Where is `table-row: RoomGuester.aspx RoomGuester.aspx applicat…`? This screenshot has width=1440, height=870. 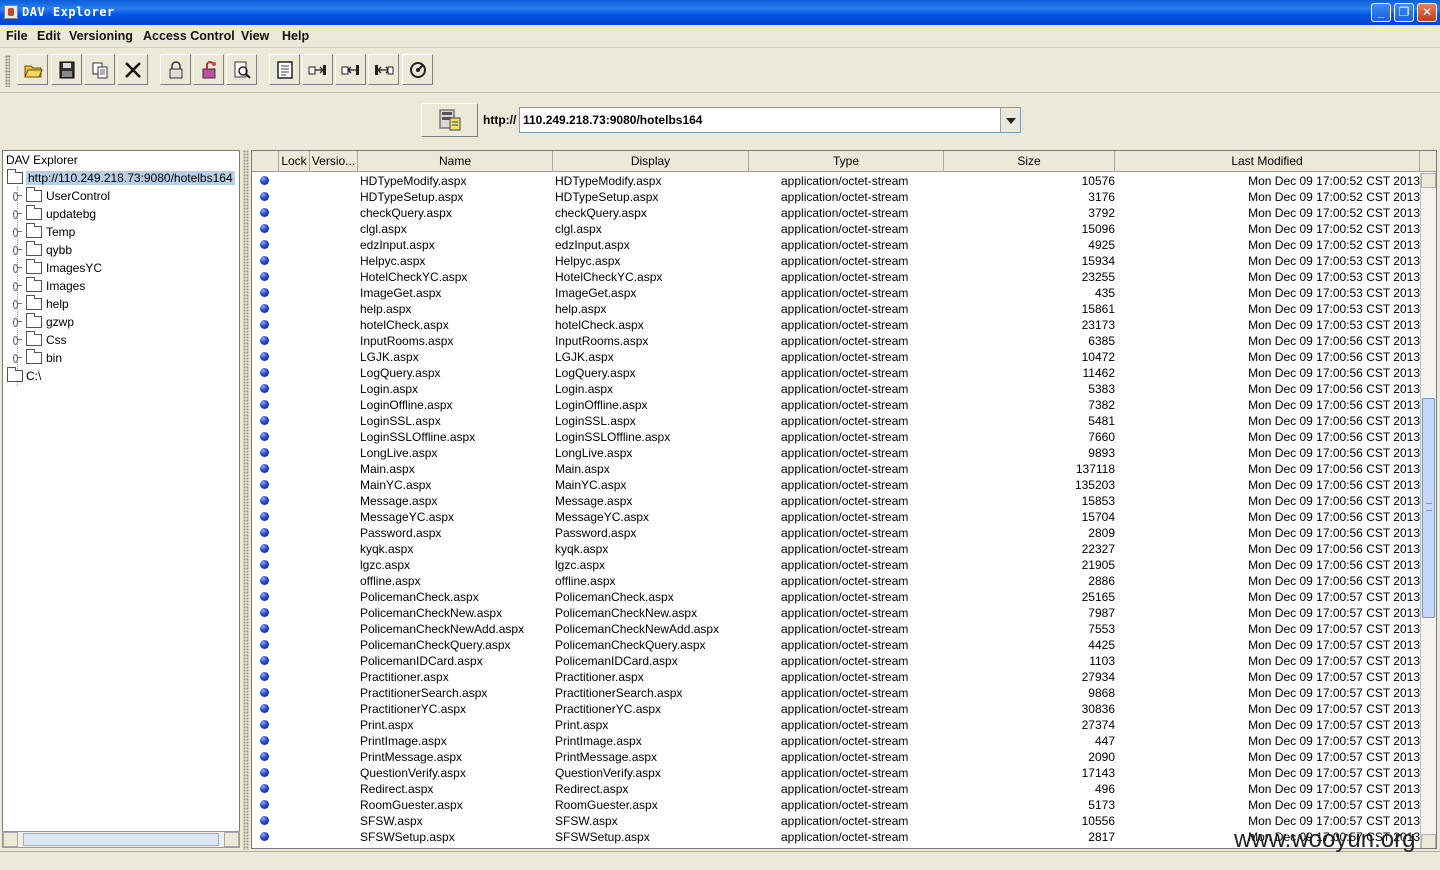
table-row: RoomGuester.aspx RoomGuester.aspx applicat… is located at coordinates (837, 805).